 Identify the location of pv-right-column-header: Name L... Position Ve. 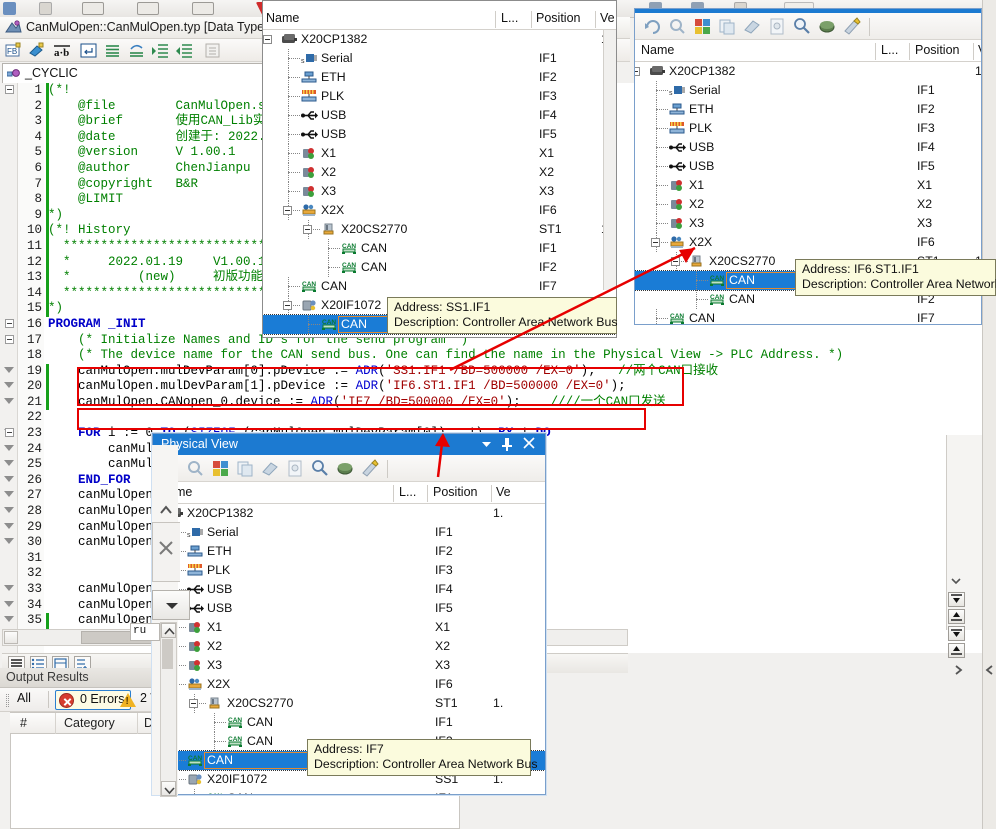
(808, 51).